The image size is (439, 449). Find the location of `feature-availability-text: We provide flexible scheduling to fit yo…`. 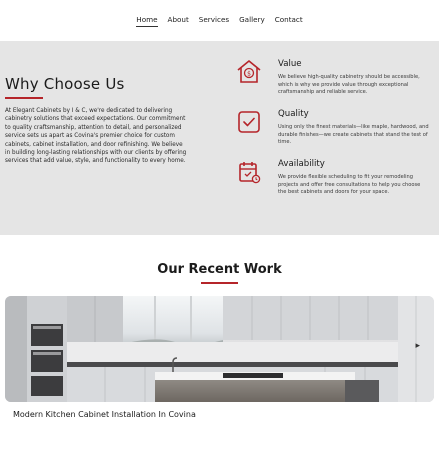

feature-availability-text: We provide flexible scheduling to fit yo… is located at coordinates (349, 184).